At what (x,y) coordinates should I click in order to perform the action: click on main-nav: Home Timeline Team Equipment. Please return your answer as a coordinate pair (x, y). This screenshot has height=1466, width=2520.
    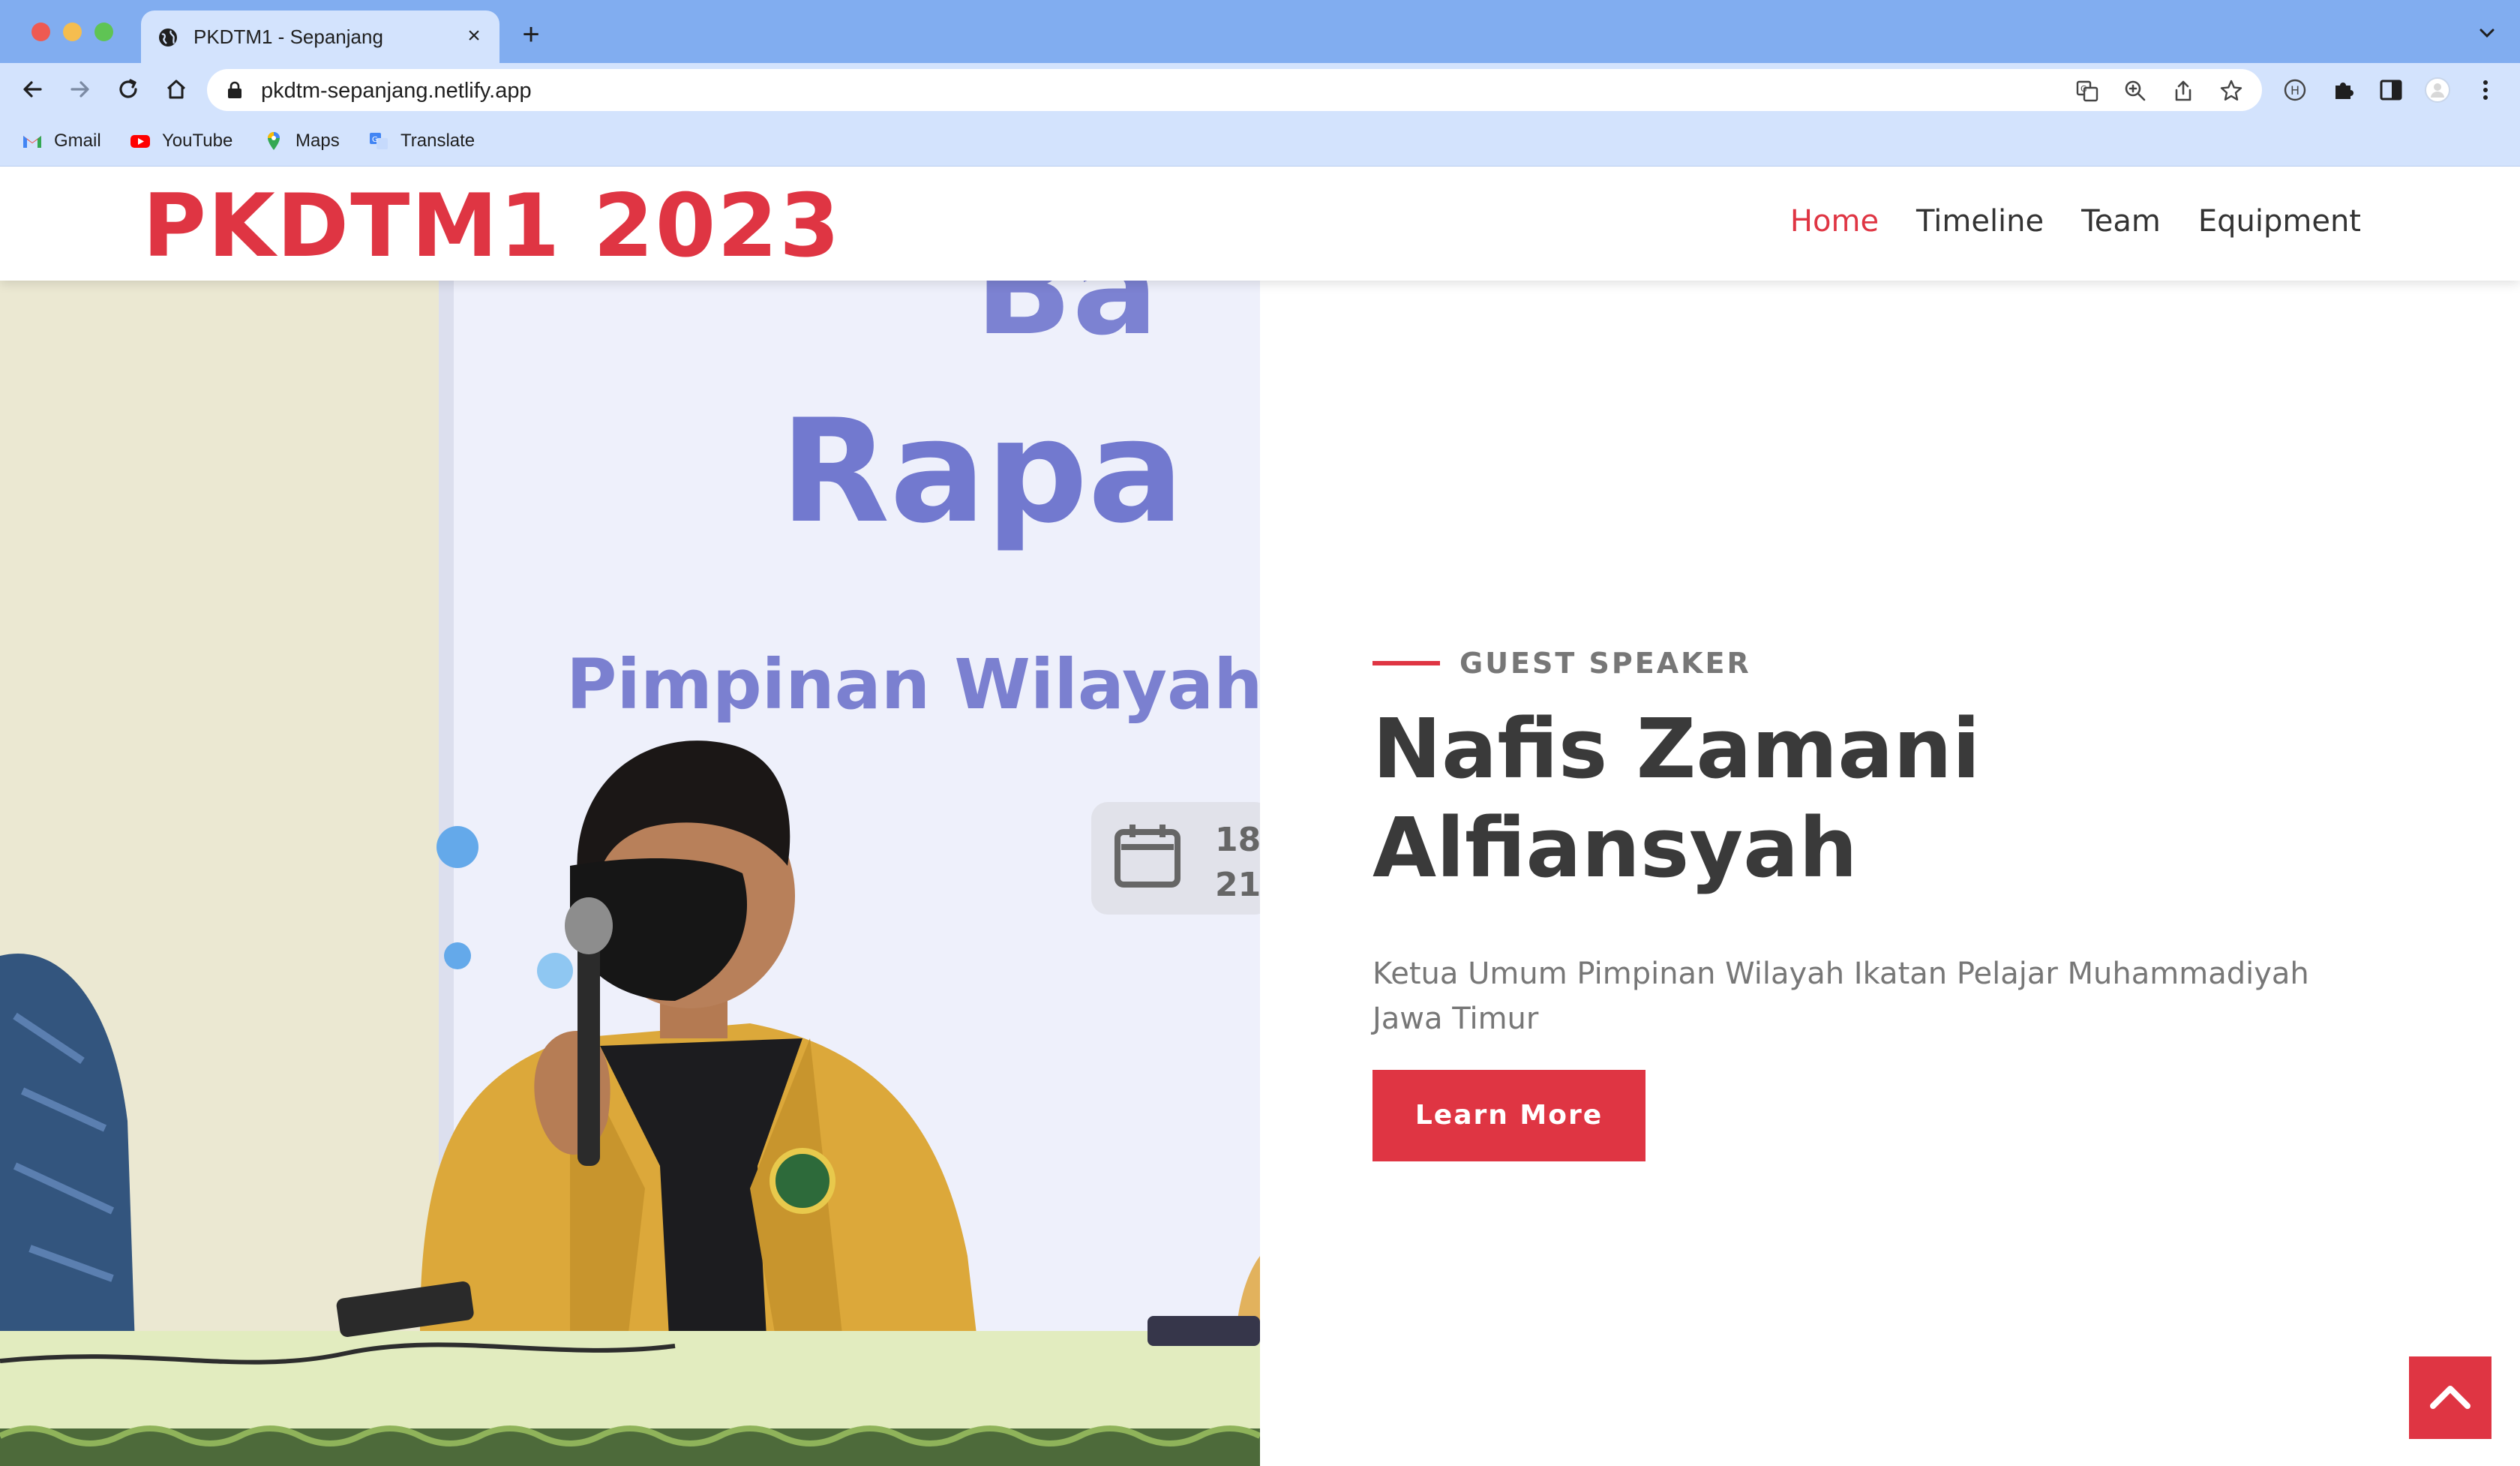
    Looking at the image, I should click on (2075, 221).